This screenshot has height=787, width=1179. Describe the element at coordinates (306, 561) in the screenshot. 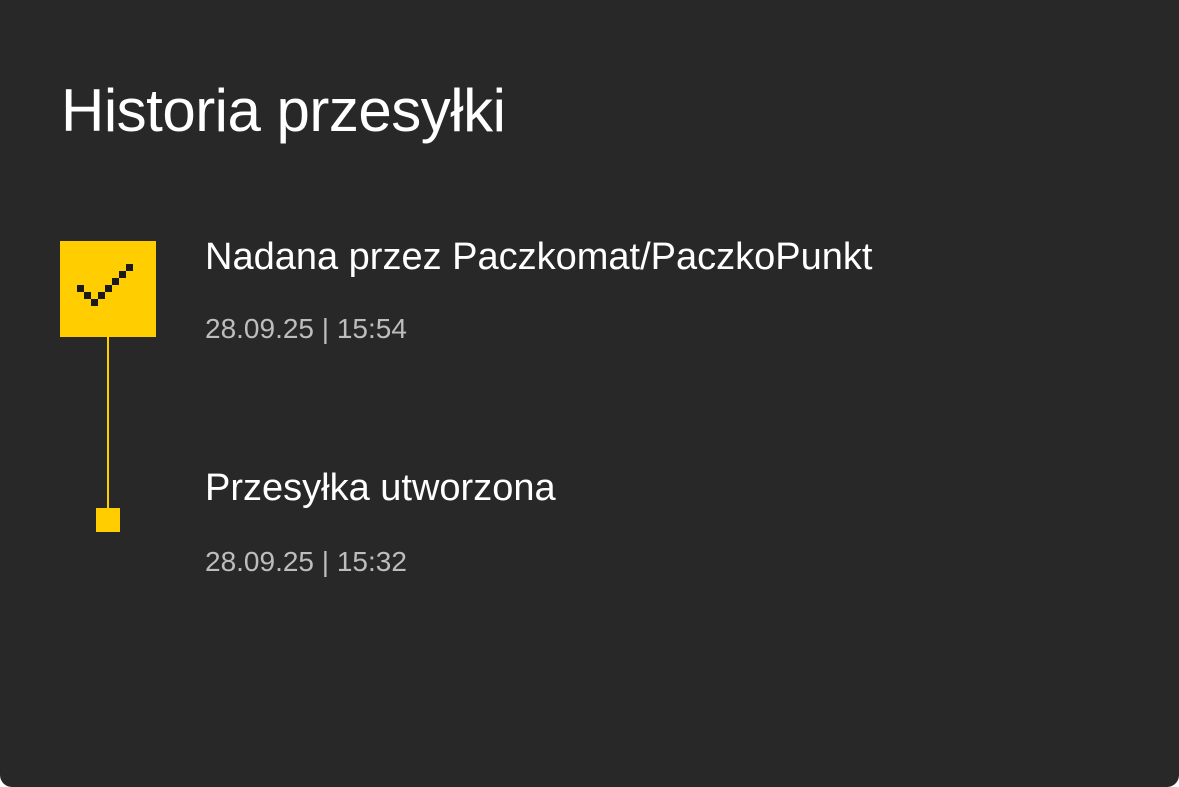

I see `event-datetime: 28.09.25 | 15:32` at that location.